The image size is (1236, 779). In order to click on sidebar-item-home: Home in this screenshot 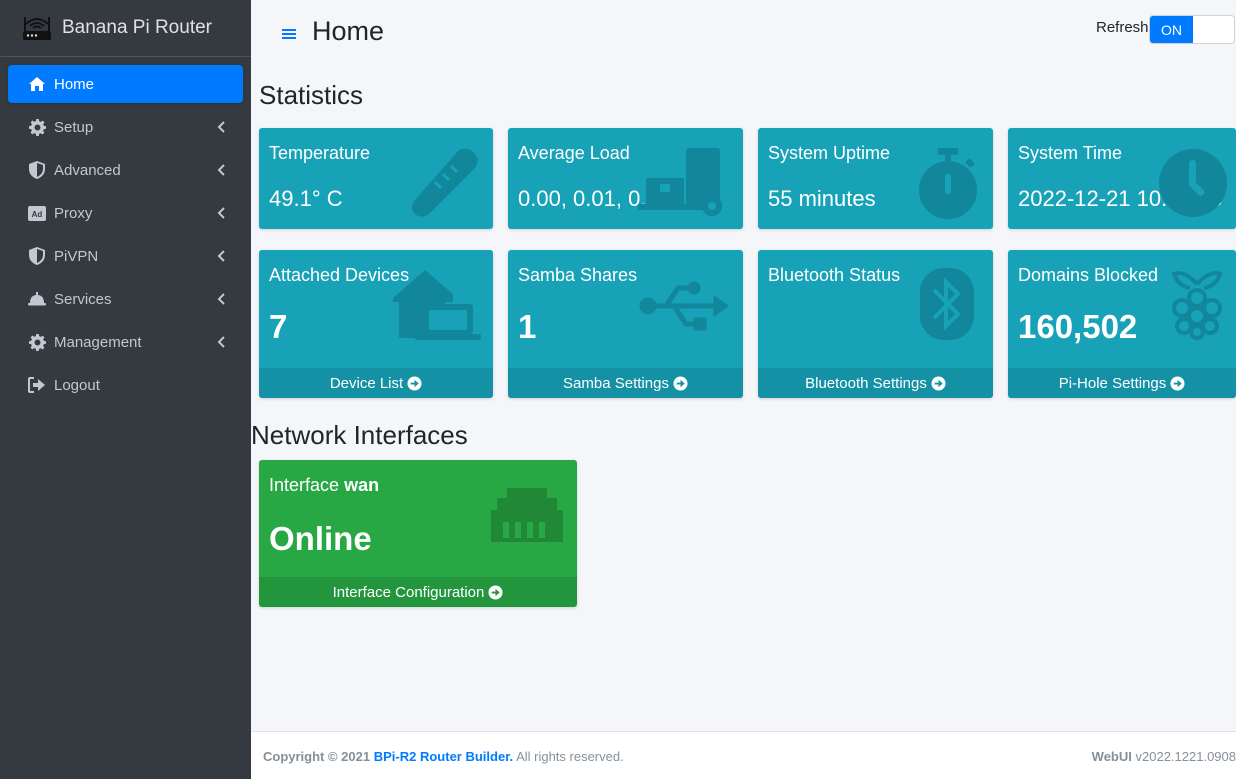, I will do `click(125, 84)`.